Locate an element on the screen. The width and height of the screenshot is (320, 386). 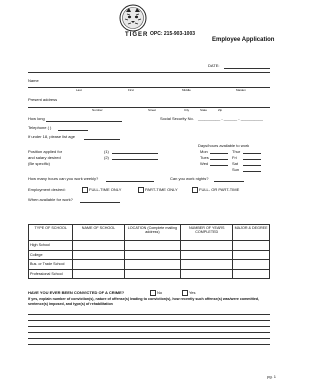
col-location: LOCATION (Complete mailing address) is located at coordinates (152, 232).